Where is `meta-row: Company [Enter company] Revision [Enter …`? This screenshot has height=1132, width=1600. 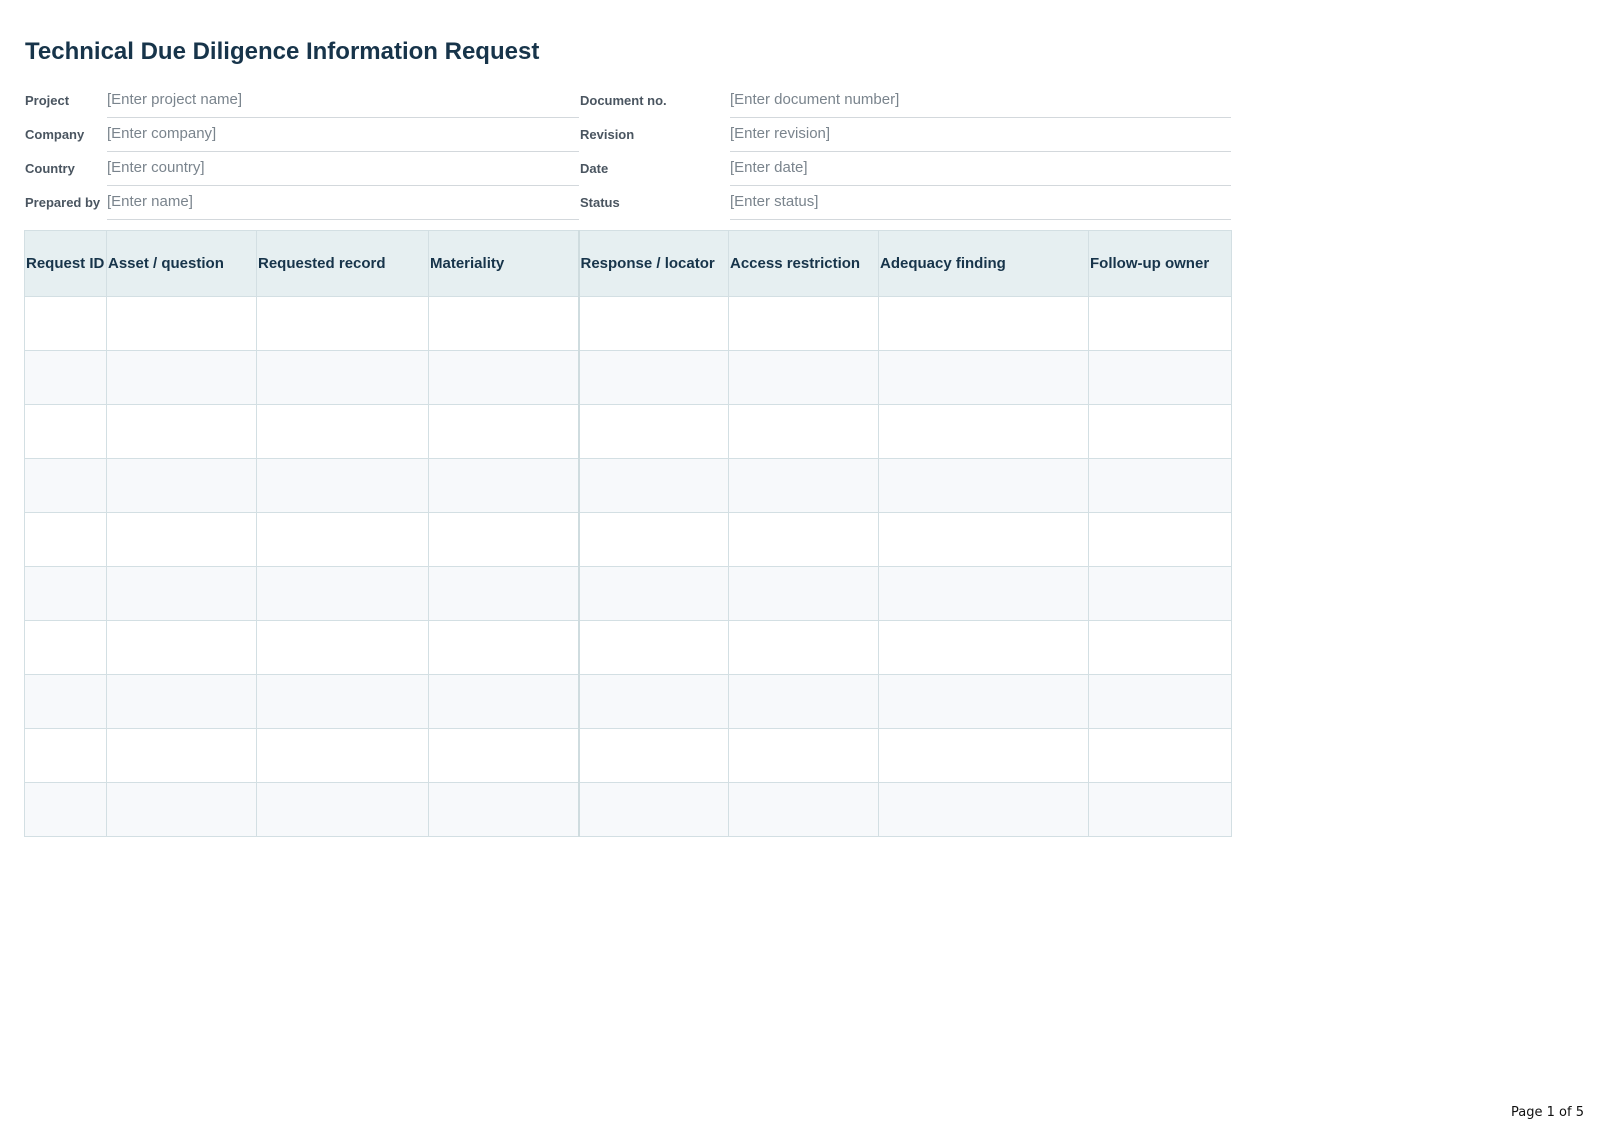 meta-row: Company [Enter company] Revision [Enter … is located at coordinates (628, 136).